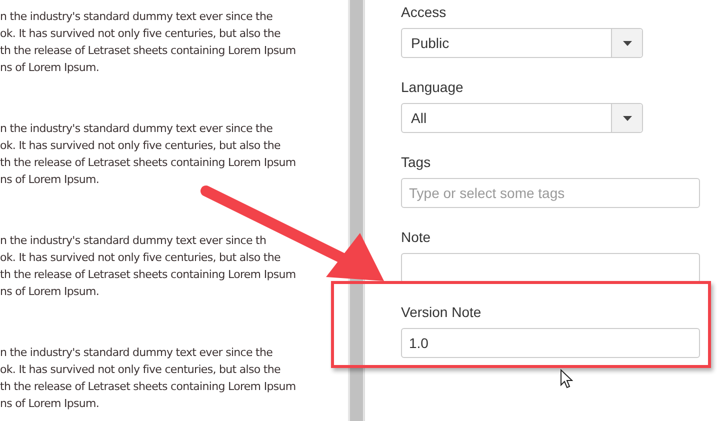 This screenshot has width=724, height=421. Describe the element at coordinates (424, 12) in the screenshot. I see `field-label: Access` at that location.